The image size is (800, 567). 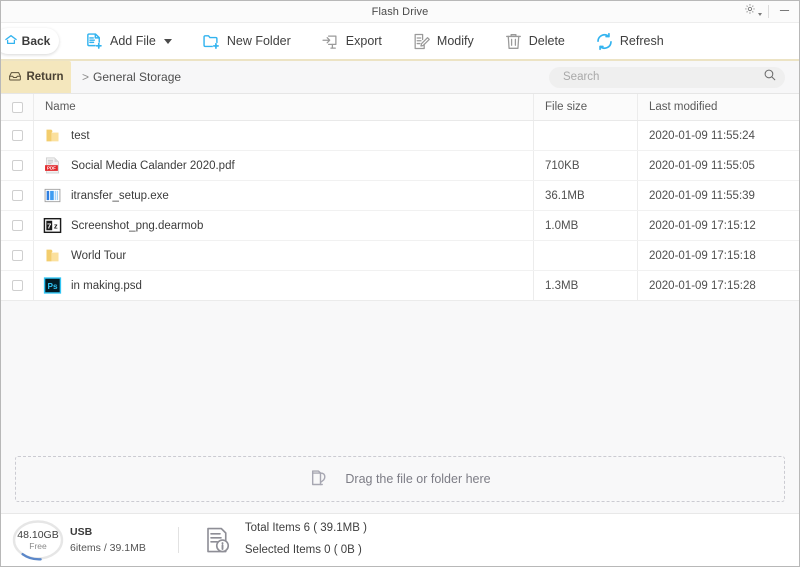 I want to click on column-header-name: Name, so click(x=284, y=107).